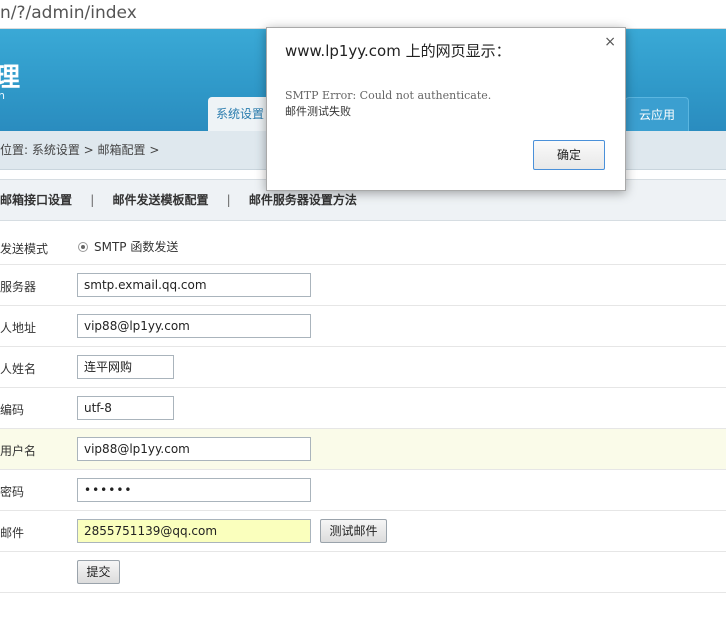 This screenshot has height=631, width=726. Describe the element at coordinates (136, 246) in the screenshot. I see `smtp-radio-label: SMTP 函数发送` at that location.